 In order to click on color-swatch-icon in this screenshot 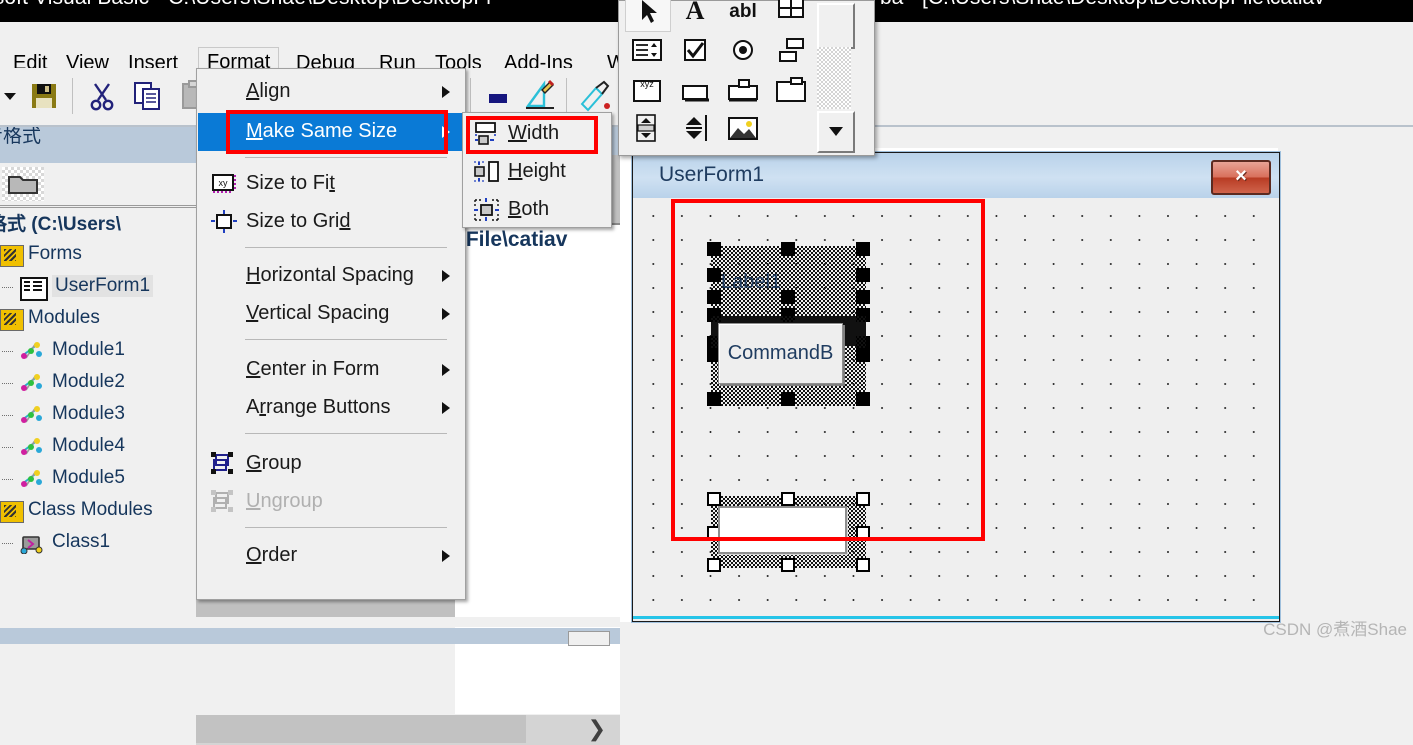, I will do `click(500, 96)`.